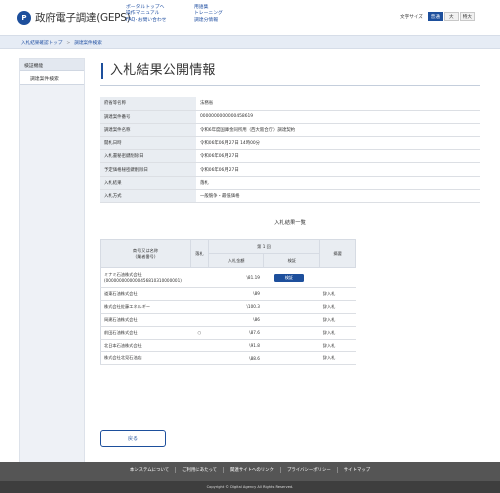 Image resolution: width=500 pixels, height=493 pixels. What do you see at coordinates (123, 345) in the screenshot?
I see `result-company-name: 北日本石油株式会社` at bounding box center [123, 345].